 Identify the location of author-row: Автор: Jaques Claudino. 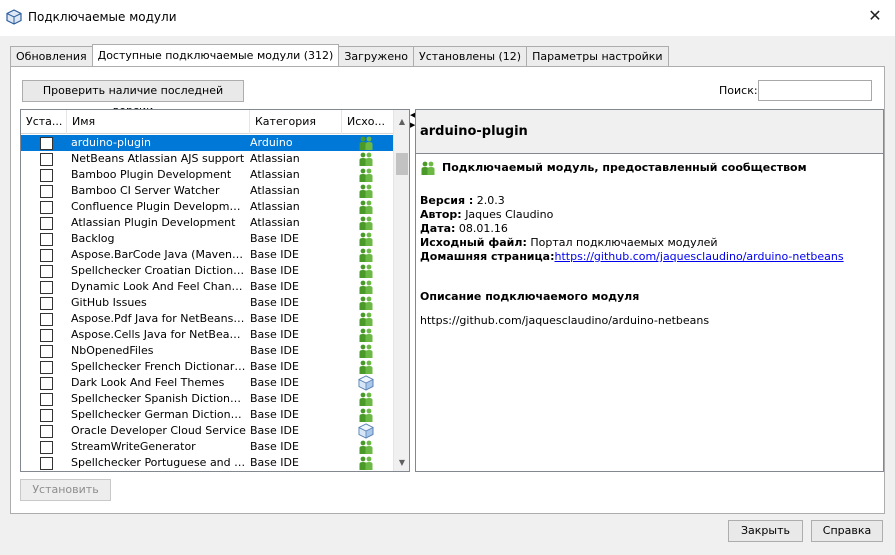
(650, 215).